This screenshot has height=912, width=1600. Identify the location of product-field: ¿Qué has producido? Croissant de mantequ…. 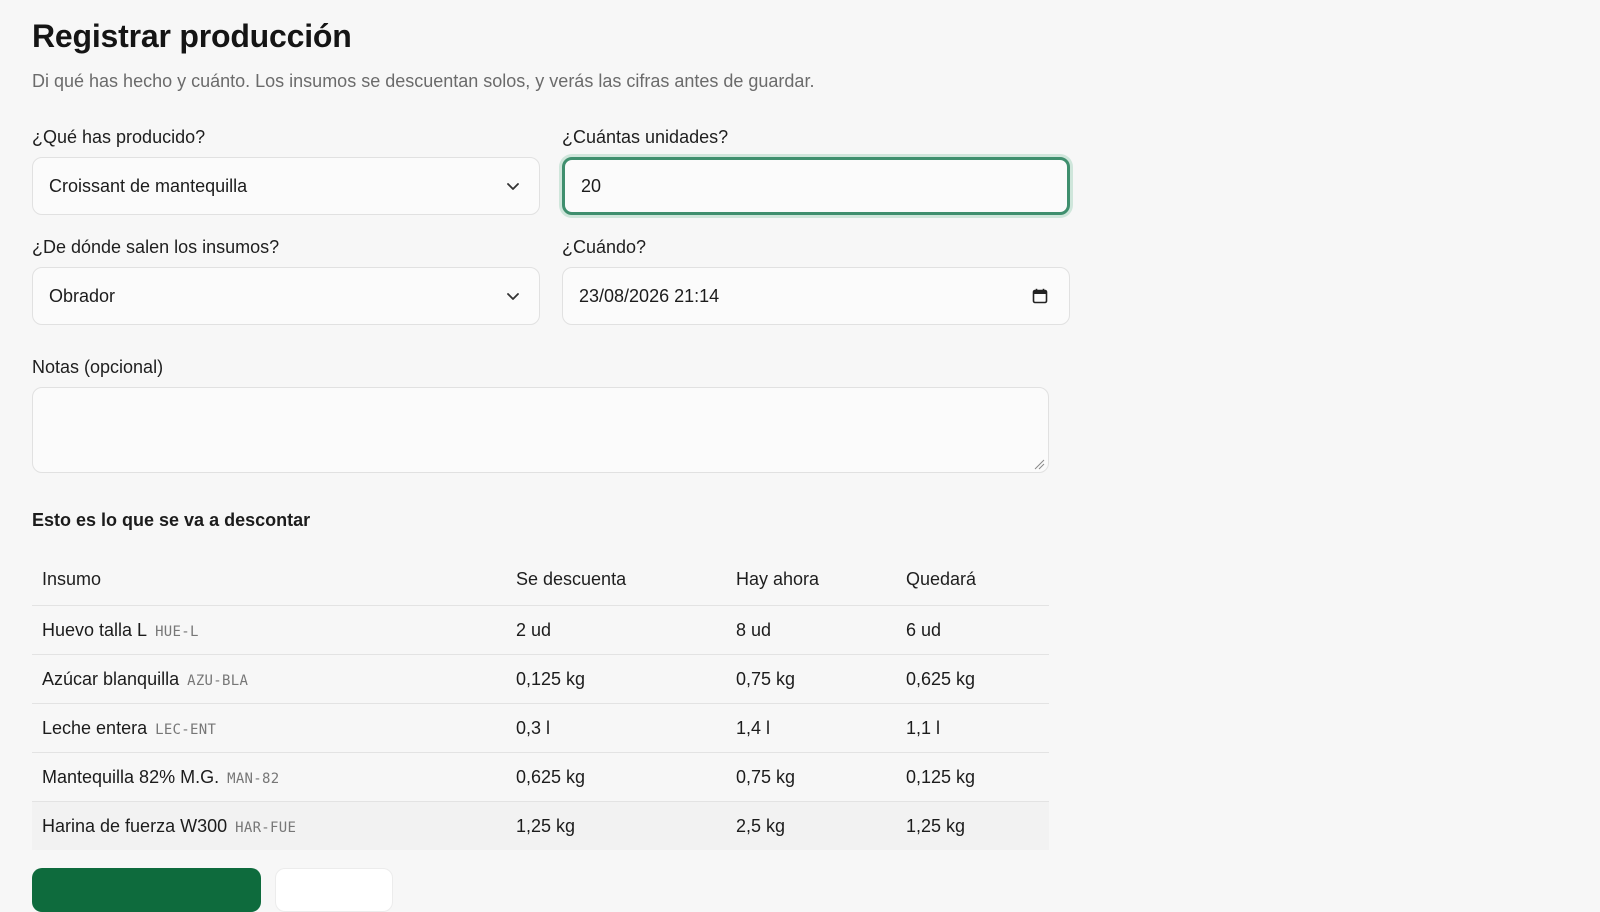
(286, 170).